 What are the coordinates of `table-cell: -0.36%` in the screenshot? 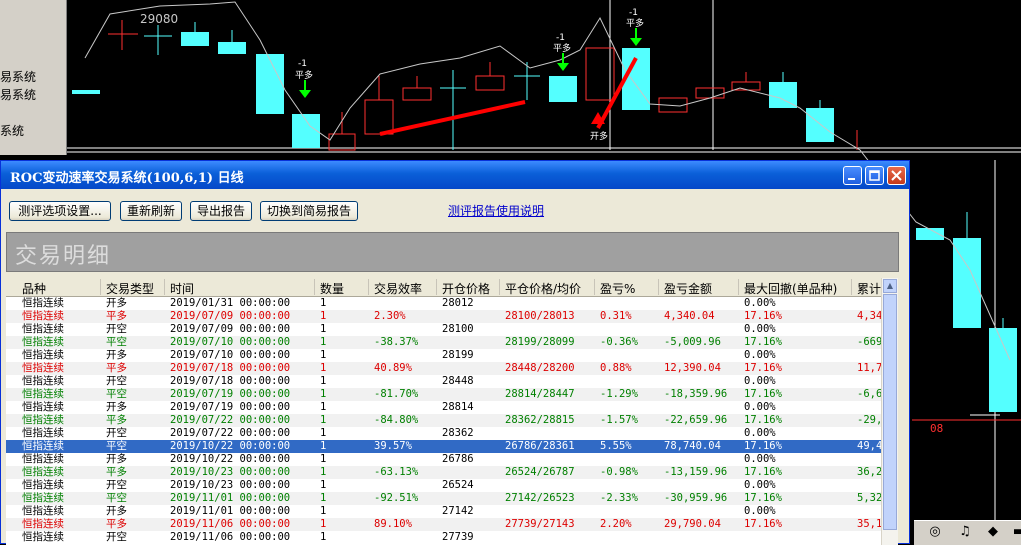 It's located at (619, 342).